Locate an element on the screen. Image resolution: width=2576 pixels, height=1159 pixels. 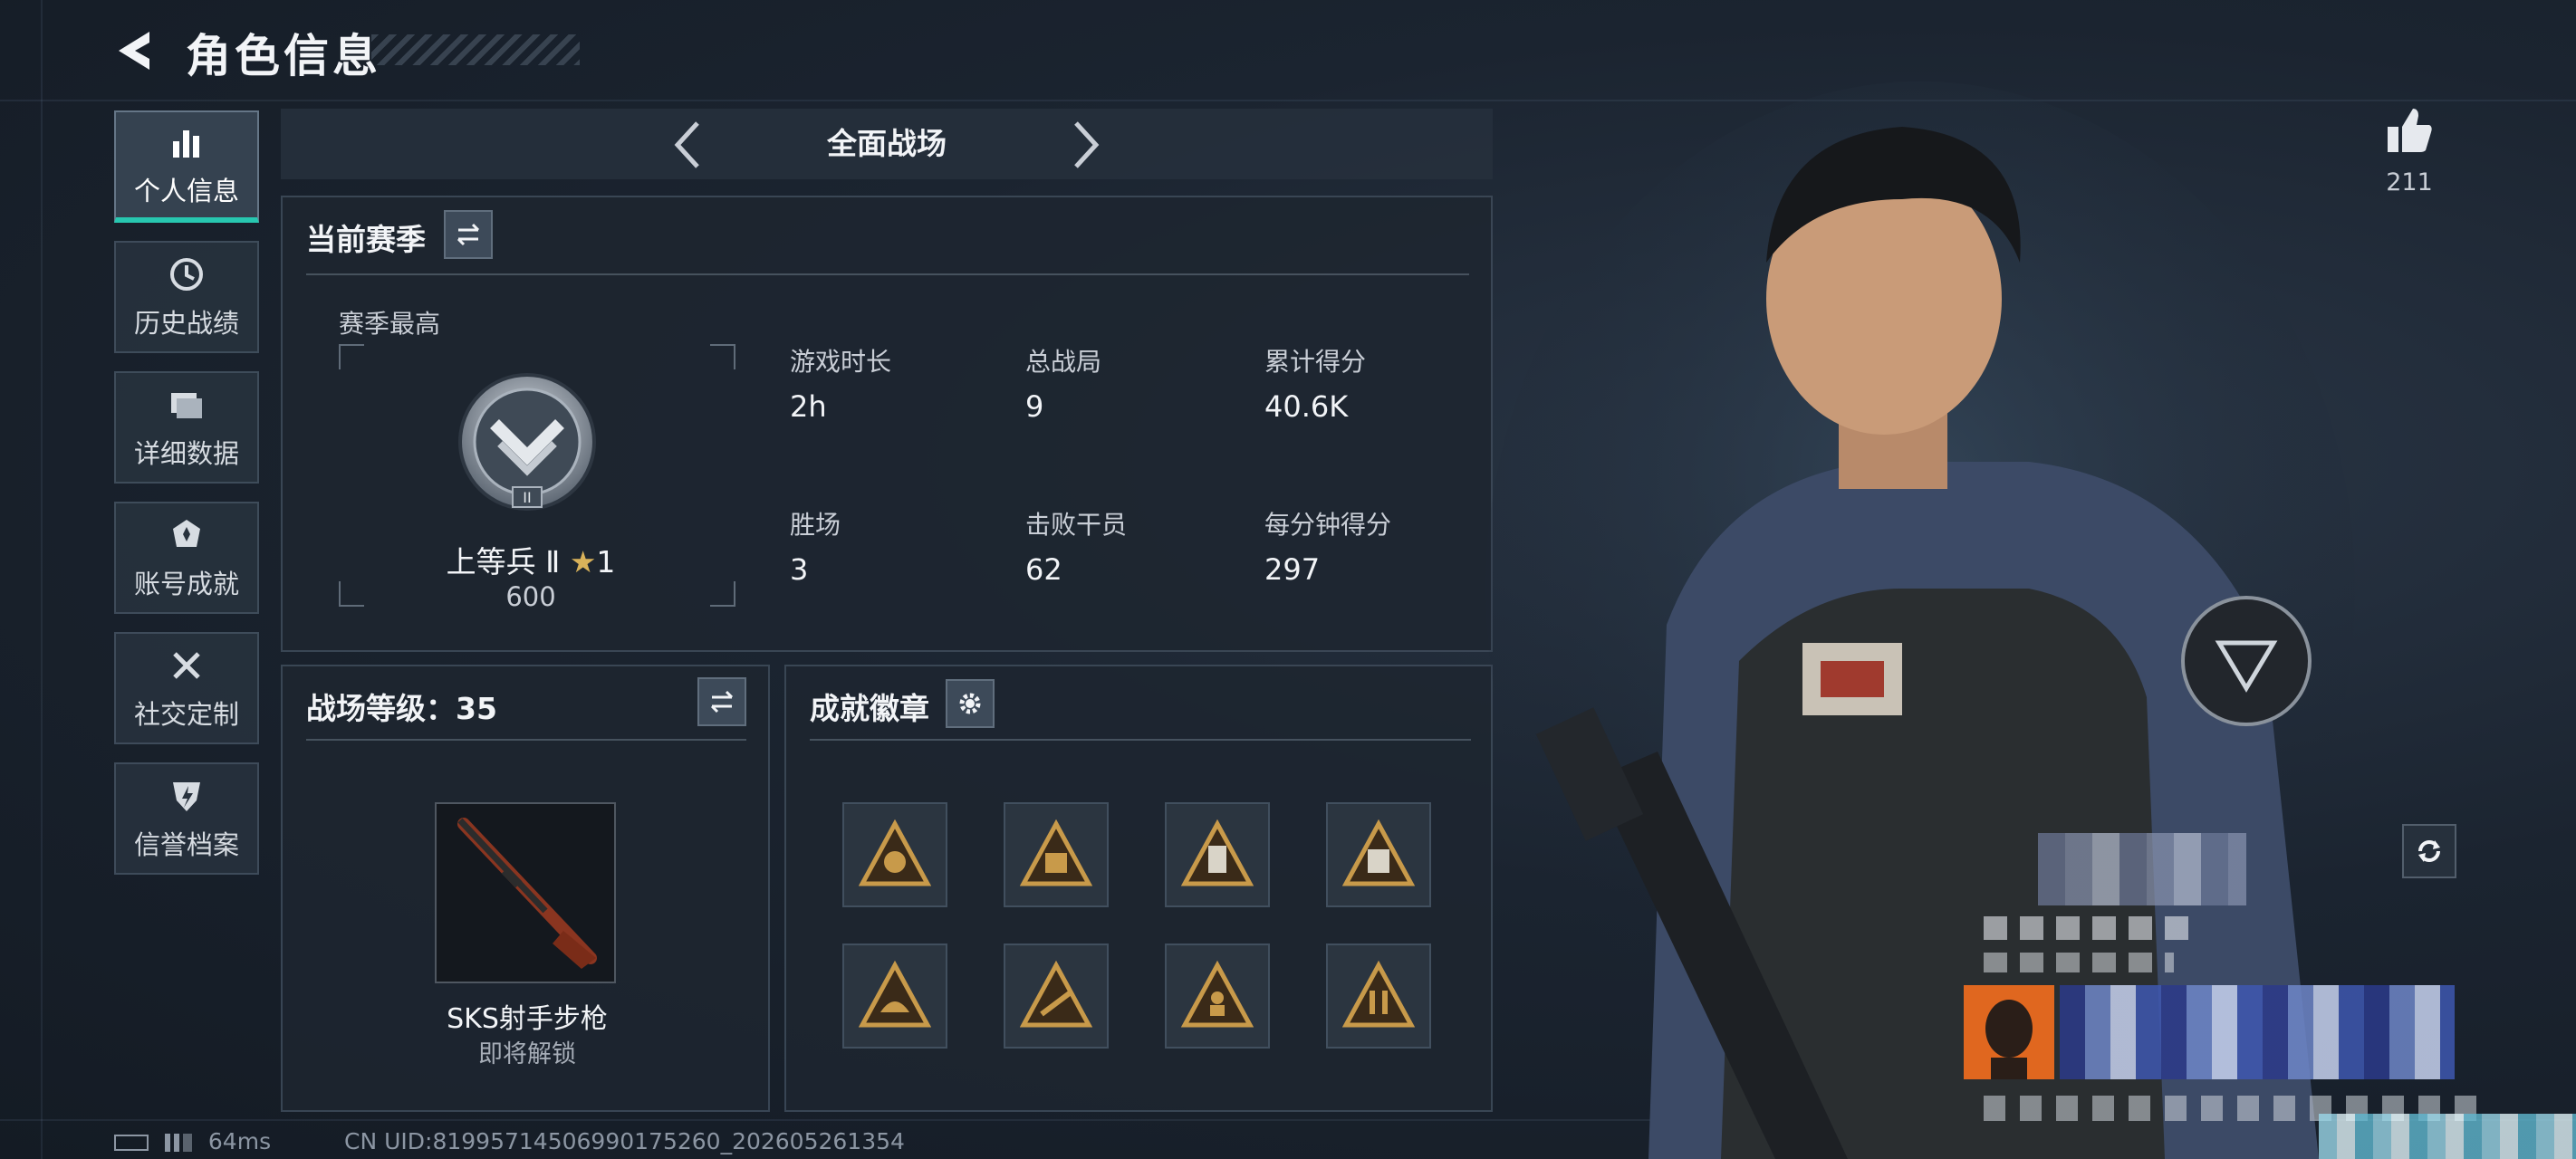
stat-label-playtime: 游戏时长 is located at coordinates (841, 362).